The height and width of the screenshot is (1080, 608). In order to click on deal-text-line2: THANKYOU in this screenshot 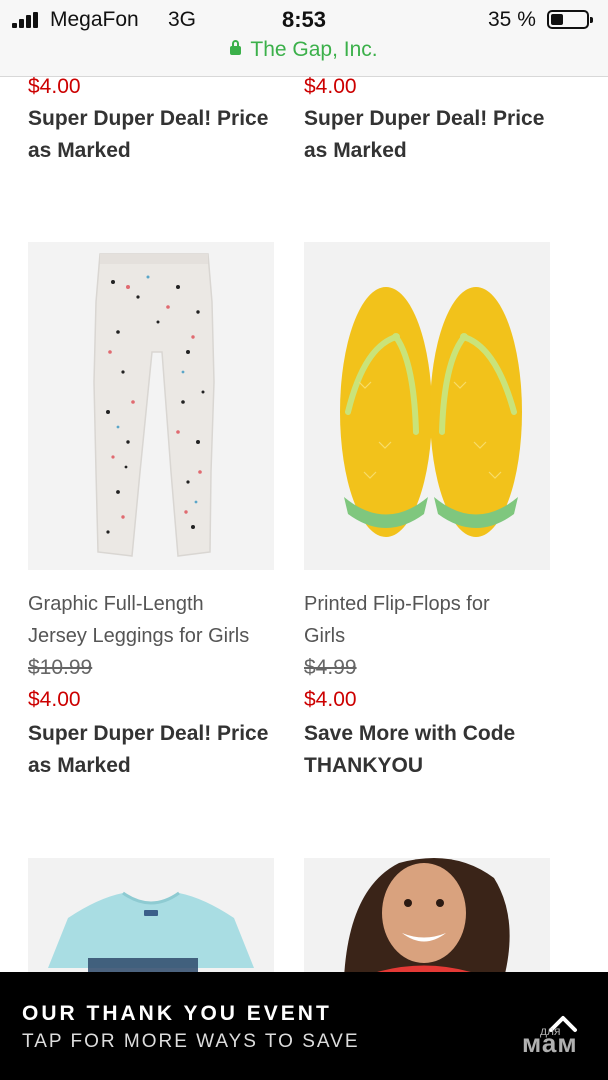, I will do `click(363, 765)`.